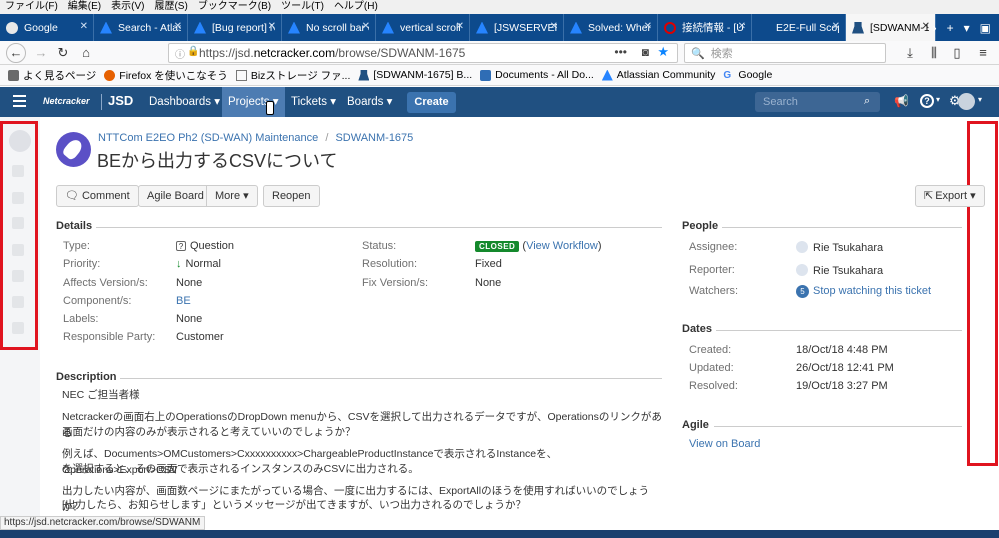  I want to click on browser-tab: E2E-Full Scope✕, so click(799, 27).